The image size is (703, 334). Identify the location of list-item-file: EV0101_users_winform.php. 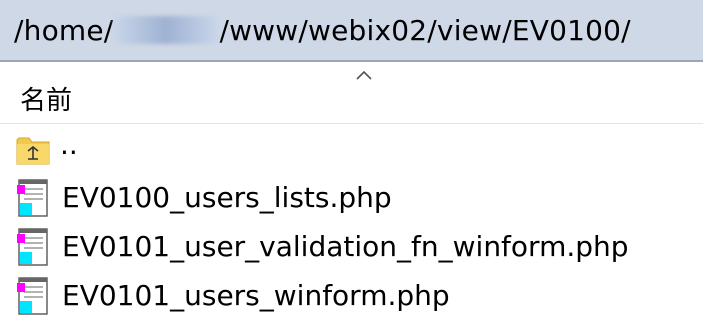
(351, 295).